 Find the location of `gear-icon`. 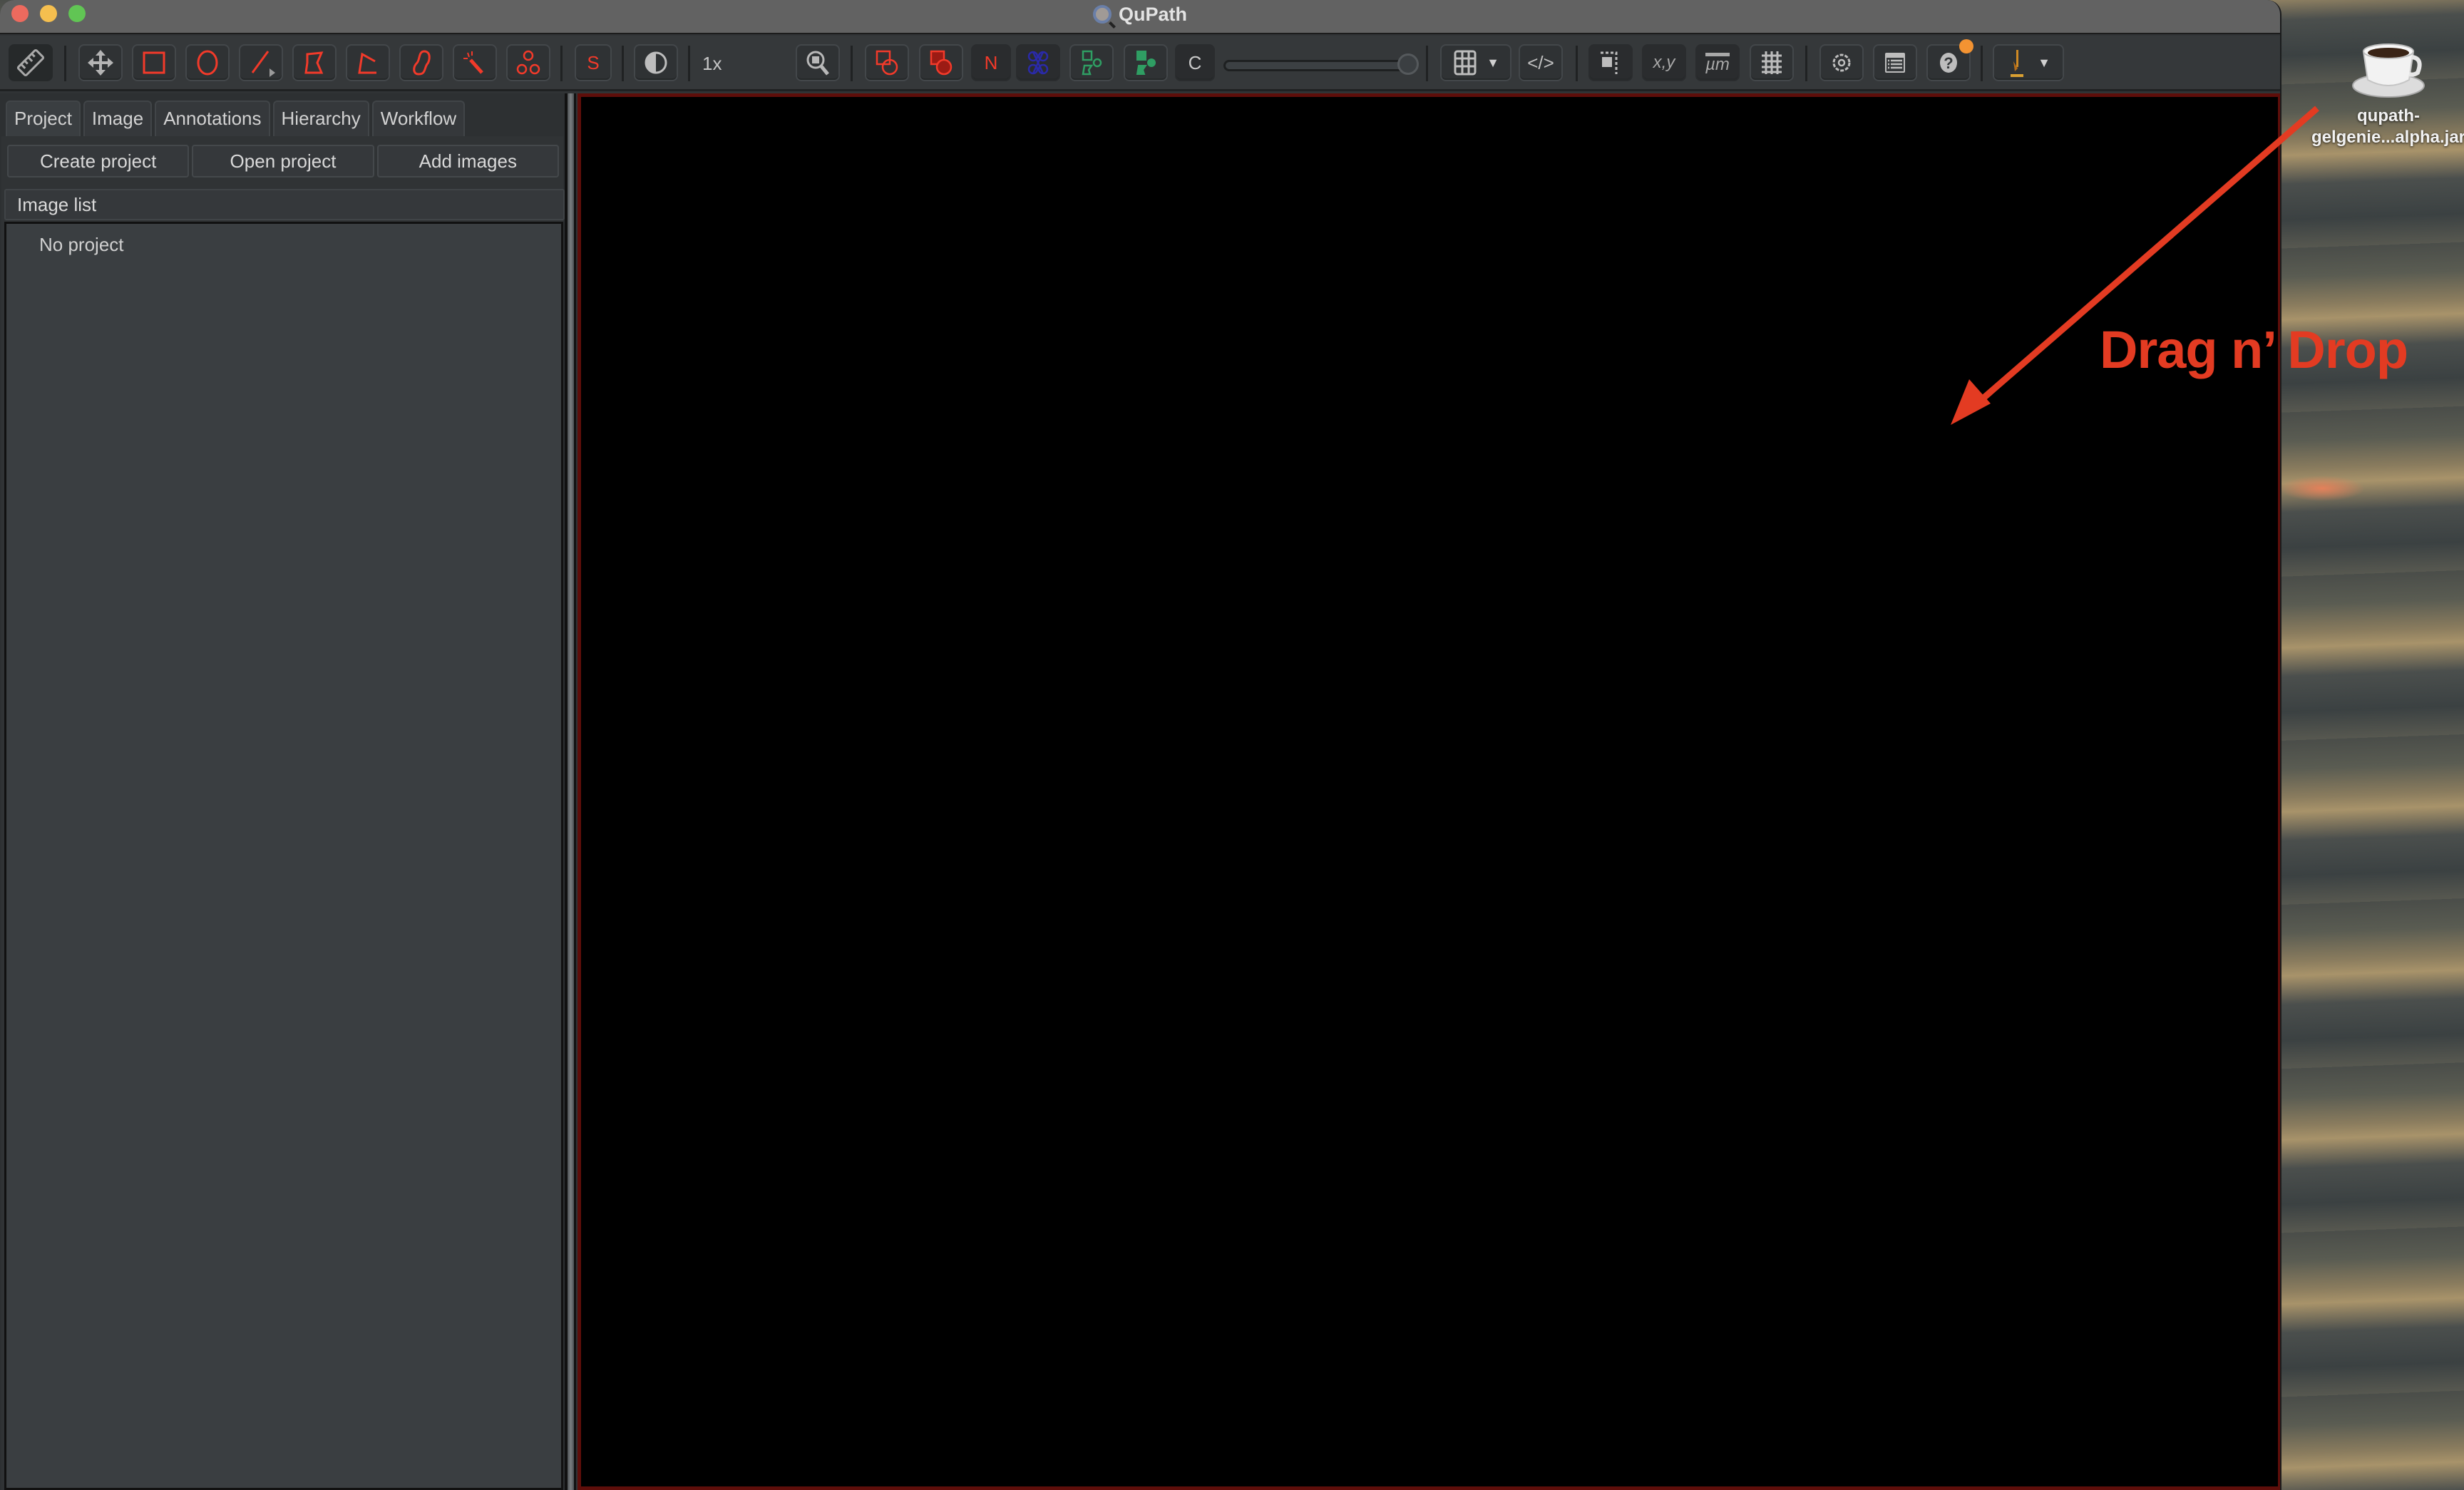

gear-icon is located at coordinates (1841, 63).